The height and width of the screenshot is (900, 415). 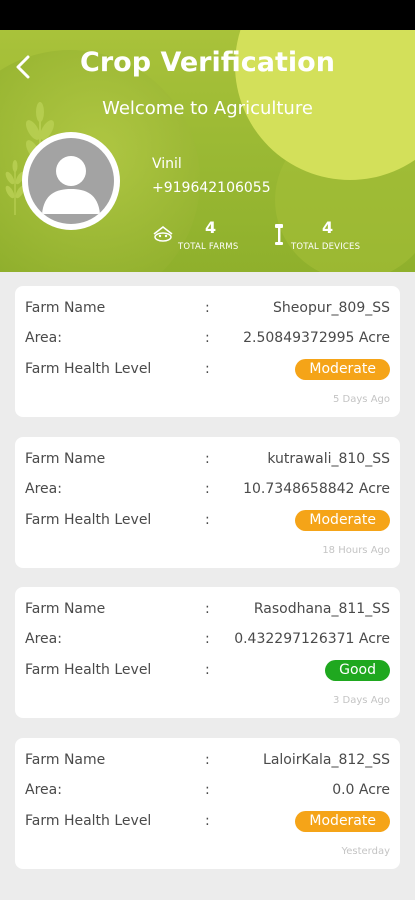 I want to click on area-value: 0.0 Acre, so click(x=361, y=790).